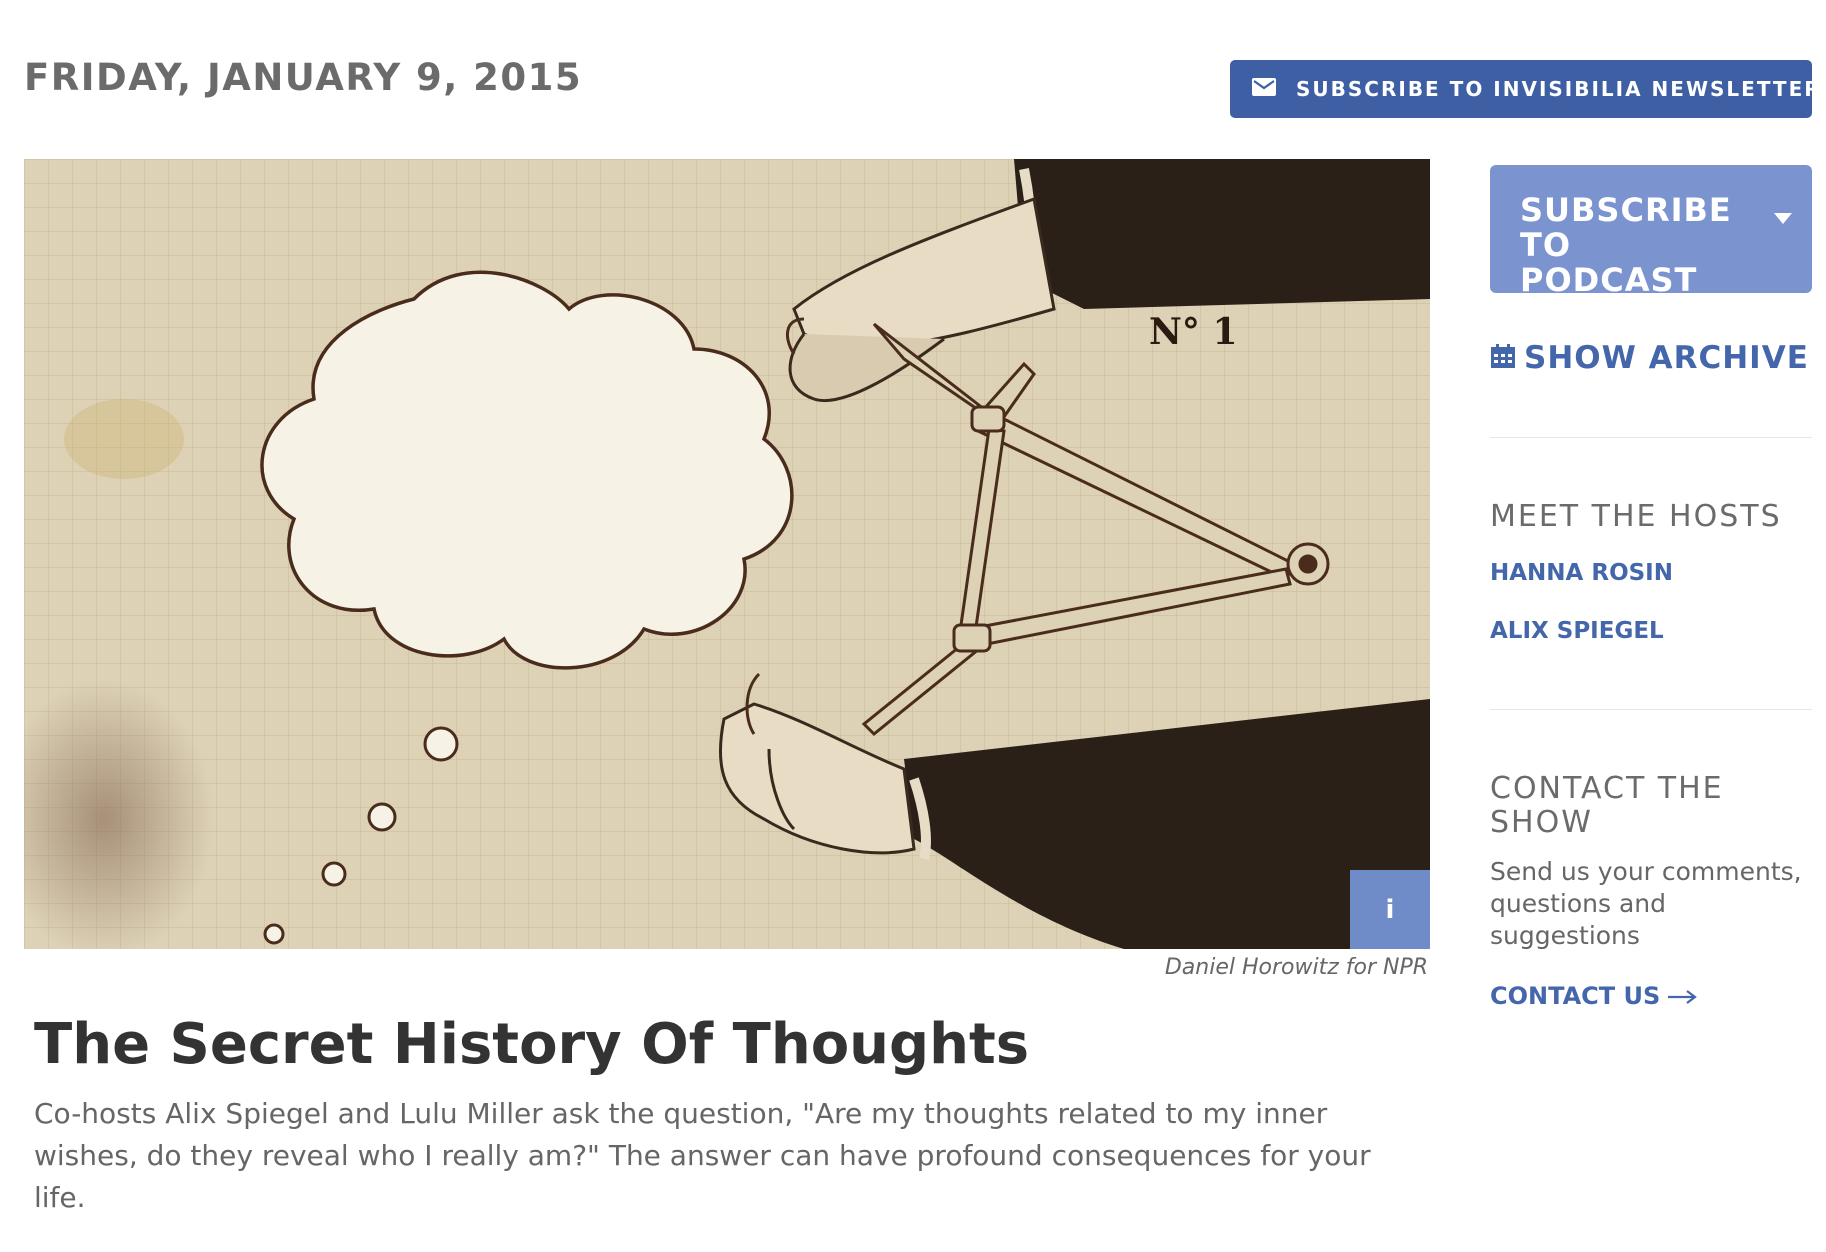  I want to click on subscribe-newsletter-button: SUBSCRIBE TO INVISIBILIA NEWSLETTER, so click(1525, 89).